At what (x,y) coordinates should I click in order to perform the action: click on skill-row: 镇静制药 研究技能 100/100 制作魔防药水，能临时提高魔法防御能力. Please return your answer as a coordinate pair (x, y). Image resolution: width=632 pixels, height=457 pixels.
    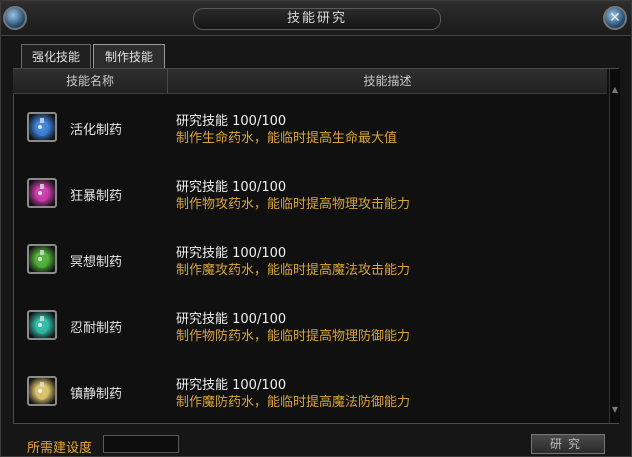
    Looking at the image, I should click on (310, 397).